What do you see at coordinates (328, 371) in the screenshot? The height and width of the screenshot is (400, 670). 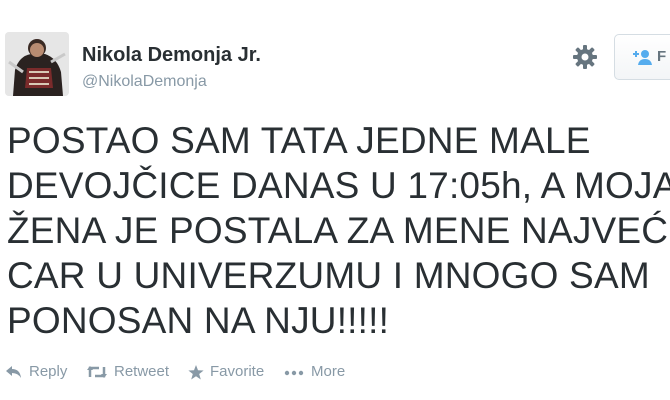 I see `more-label: More` at bounding box center [328, 371].